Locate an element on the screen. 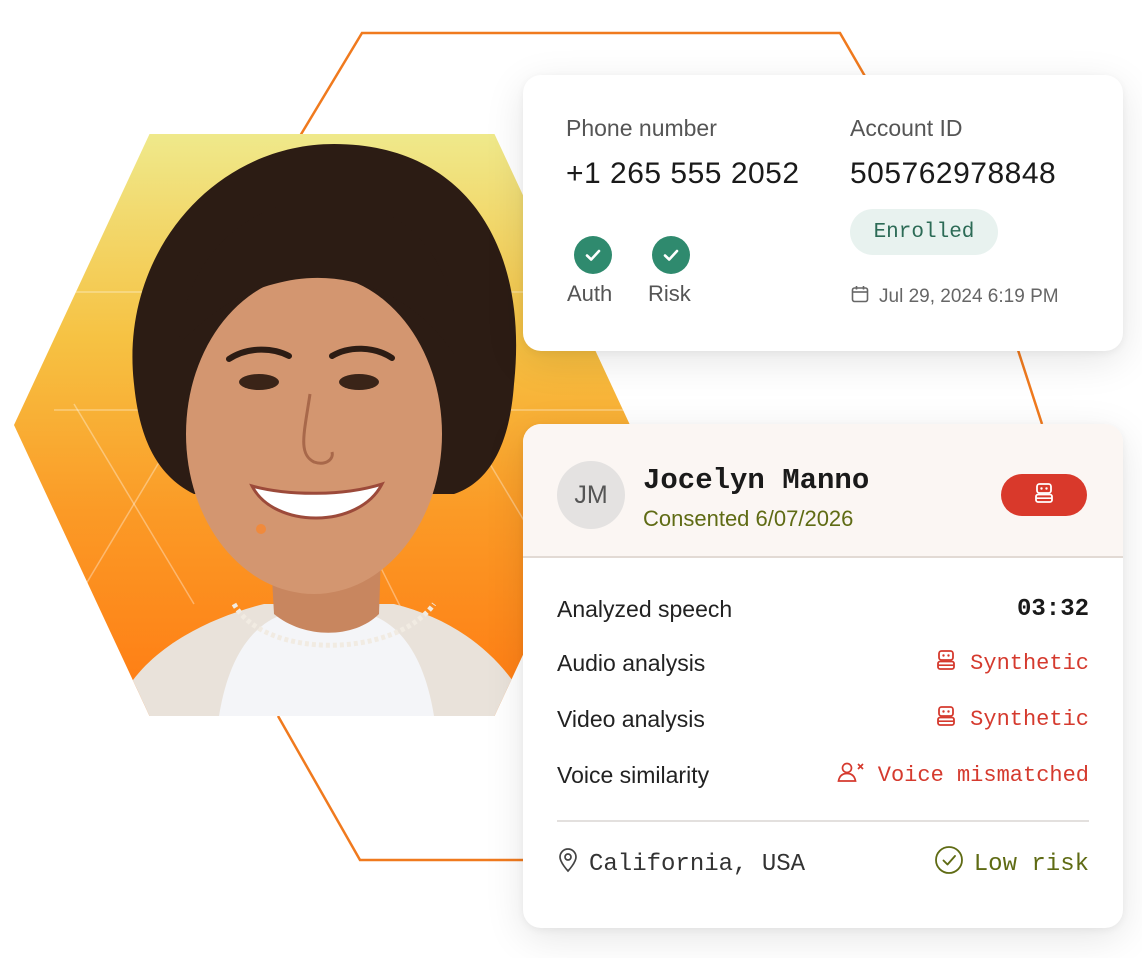  video-analysis-row: Video analysis Synthetic is located at coordinates (823, 719).